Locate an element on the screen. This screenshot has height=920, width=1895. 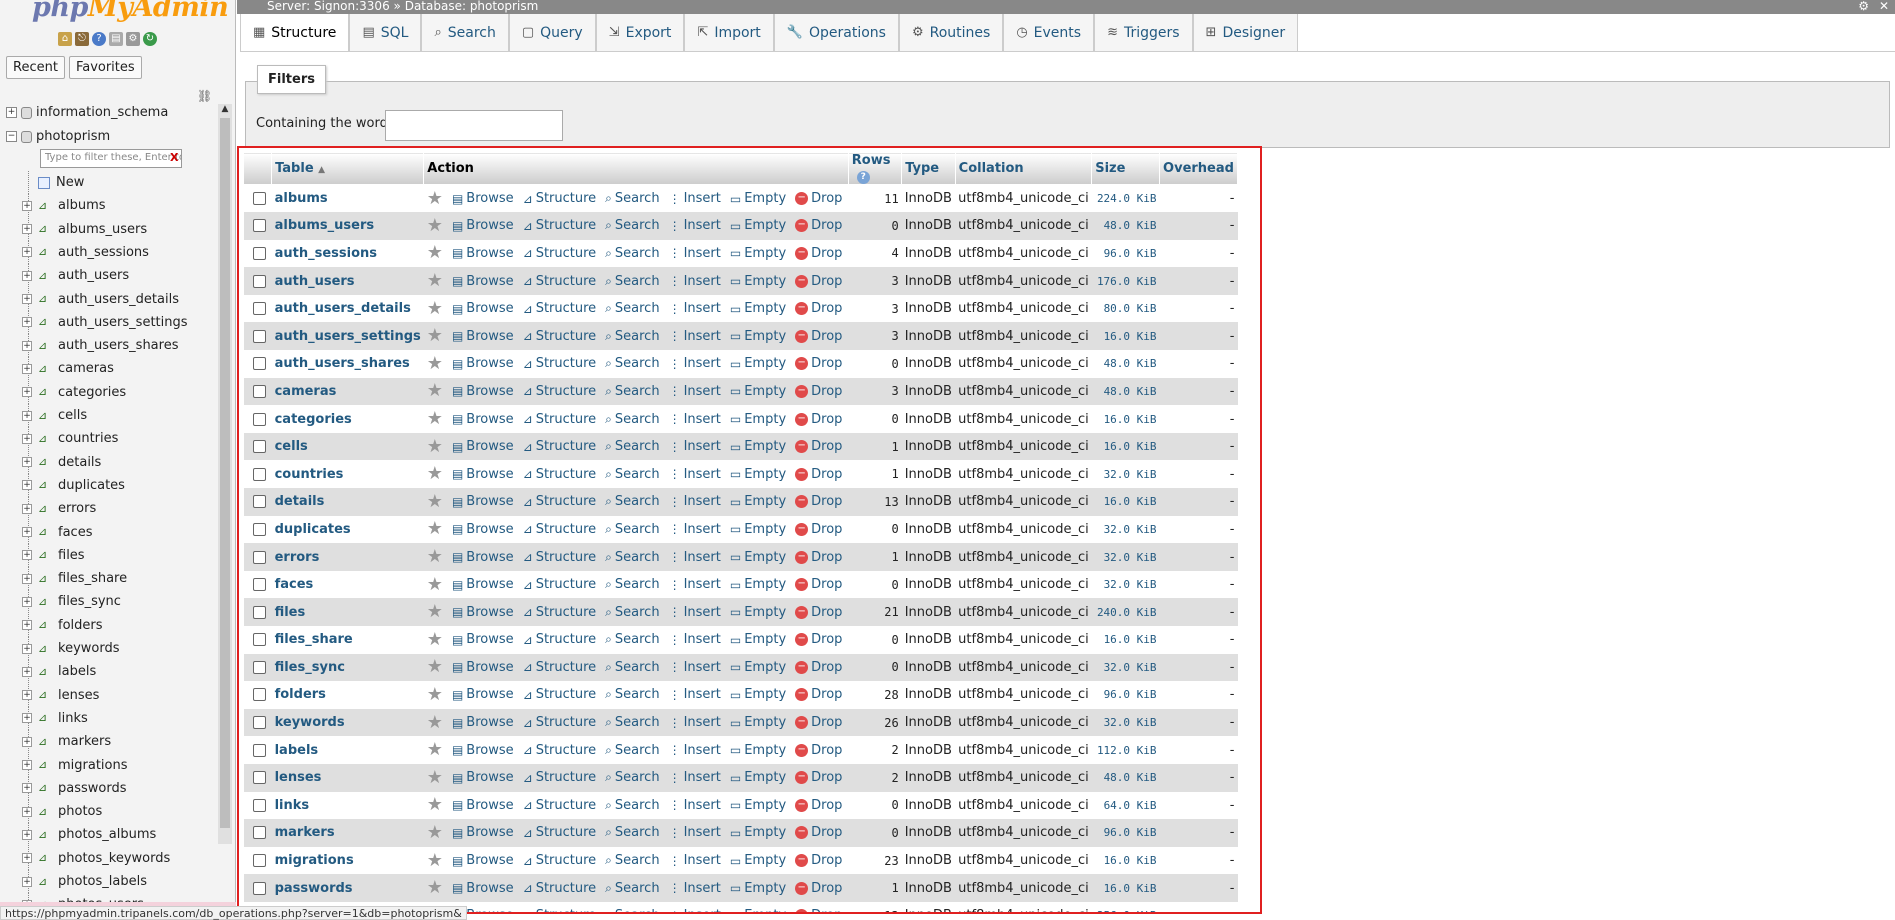
table-name-link: links is located at coordinates (347, 805).